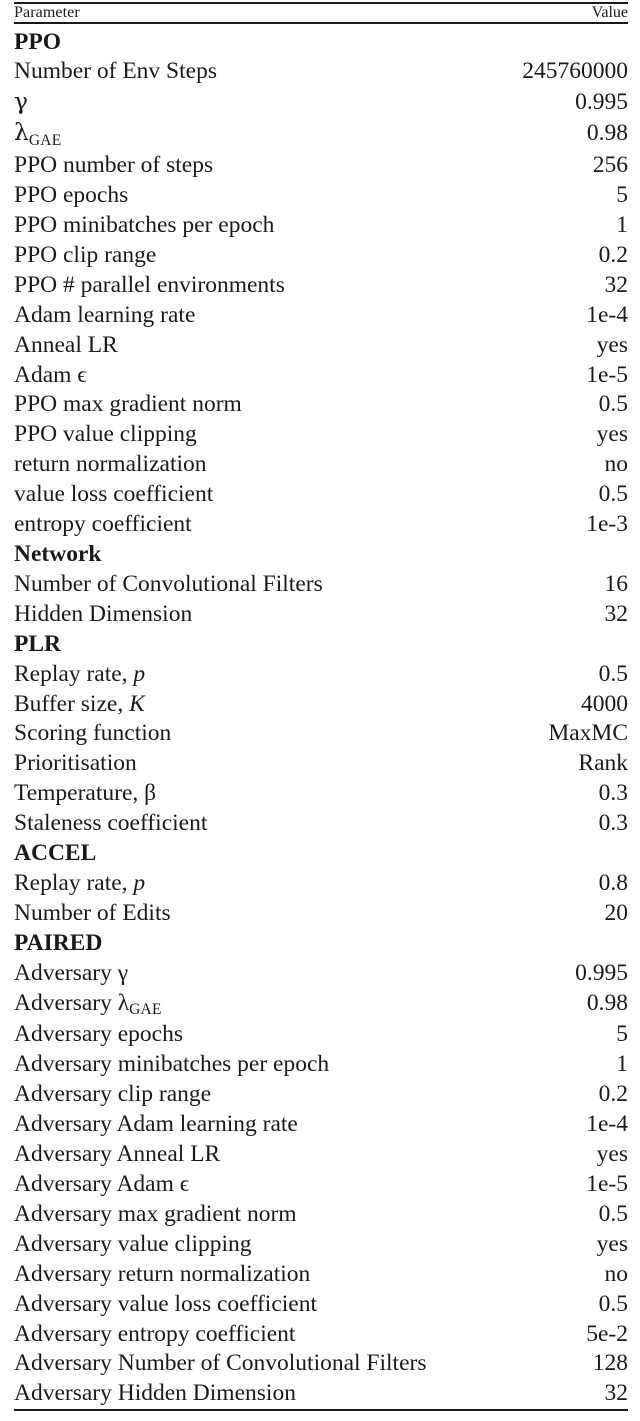  I want to click on parameter-name-text: Adversary Hidden Dimension, so click(155, 1393).